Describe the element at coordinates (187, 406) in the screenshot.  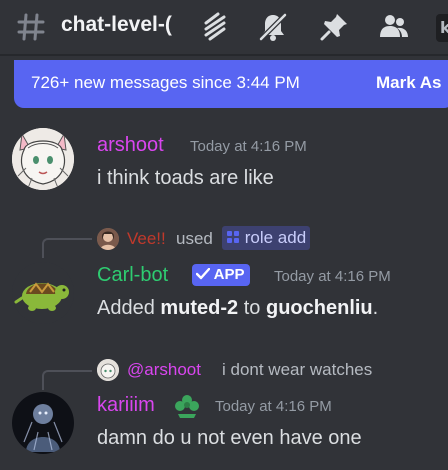
I see `role-icon` at that location.